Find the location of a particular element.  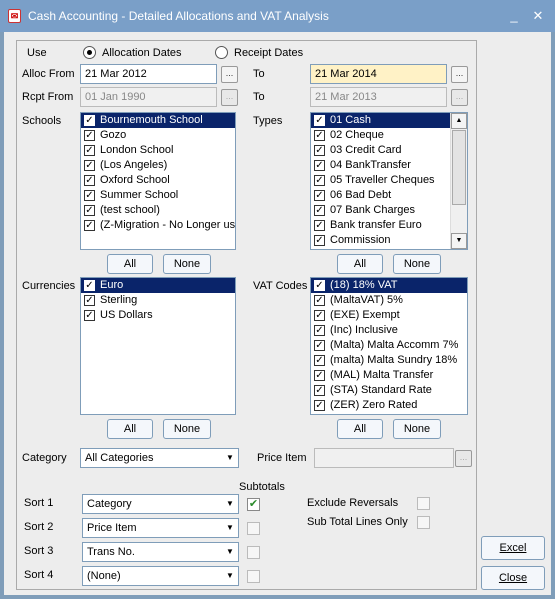

type-item: ✓ 02 Cheque is located at coordinates (389, 135).